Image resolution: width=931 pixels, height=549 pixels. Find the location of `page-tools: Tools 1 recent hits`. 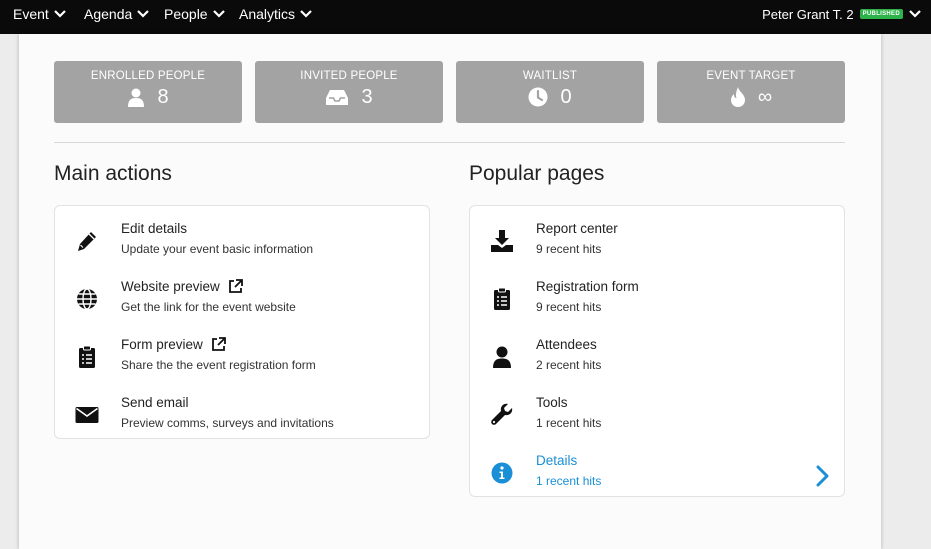

page-tools: Tools 1 recent hits is located at coordinates (657, 410).